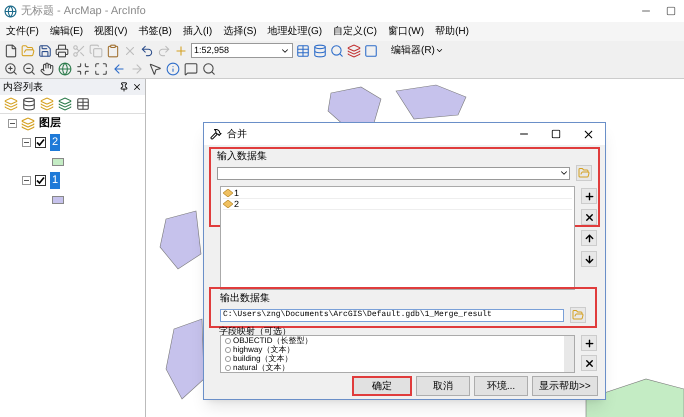  I want to click on field-label: 输出数据集, so click(245, 299).